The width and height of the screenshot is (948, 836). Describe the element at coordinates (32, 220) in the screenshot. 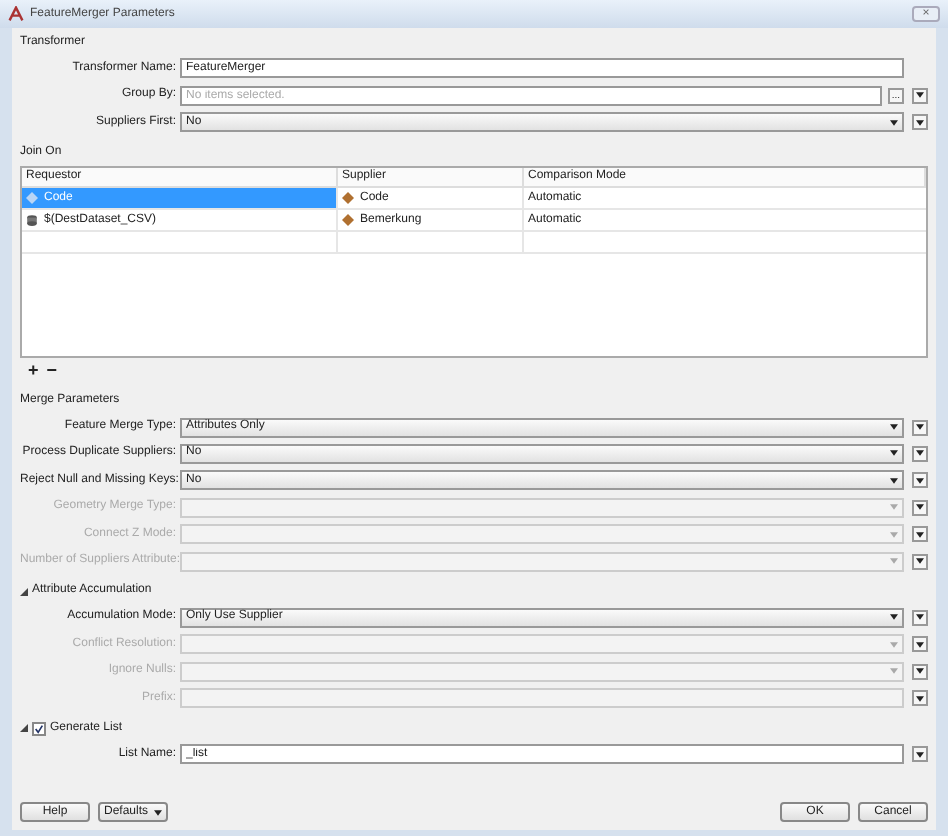

I see `dataset-icon` at that location.